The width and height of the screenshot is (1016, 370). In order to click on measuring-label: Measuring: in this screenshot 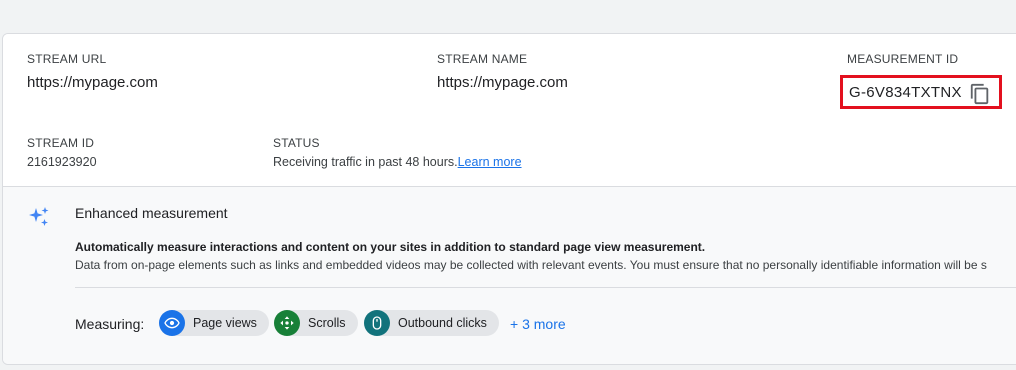, I will do `click(110, 324)`.